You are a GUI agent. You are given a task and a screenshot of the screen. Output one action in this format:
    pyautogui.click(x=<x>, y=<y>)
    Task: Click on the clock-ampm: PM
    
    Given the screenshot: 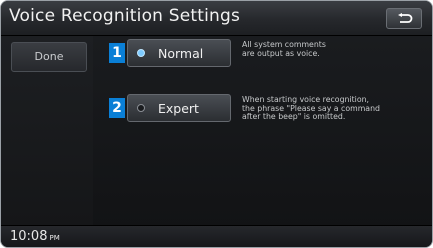 What is the action you would take?
    pyautogui.click(x=54, y=238)
    